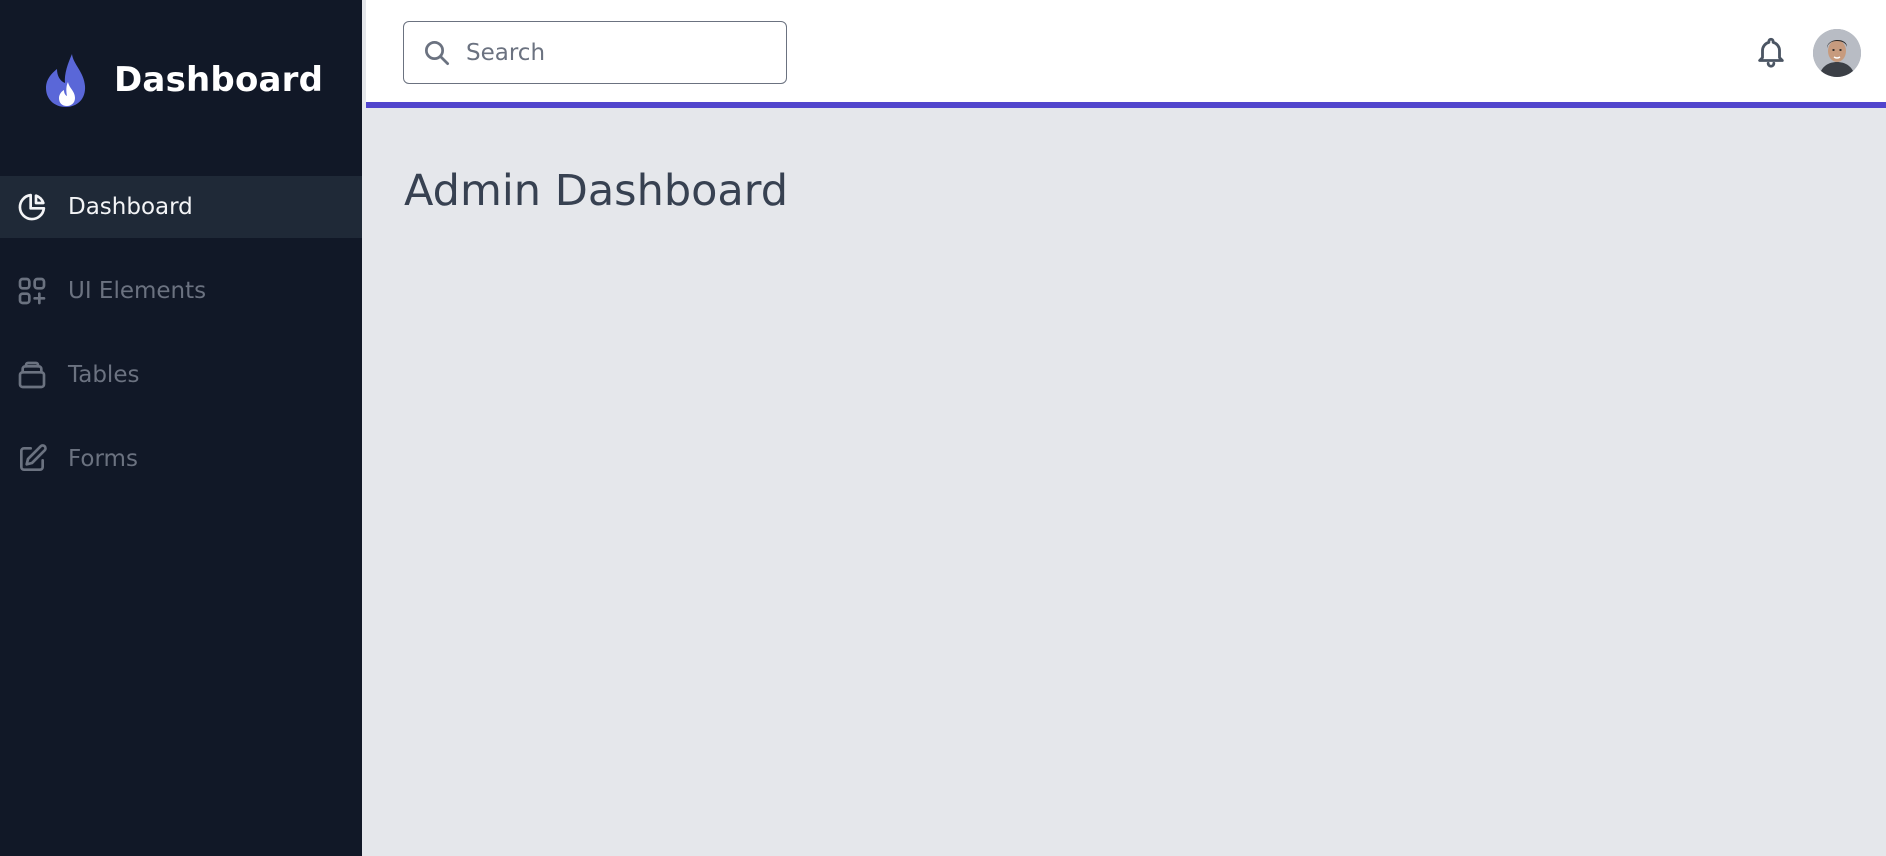 The width and height of the screenshot is (1886, 856). I want to click on sidebar-item-label: Tables, so click(104, 375).